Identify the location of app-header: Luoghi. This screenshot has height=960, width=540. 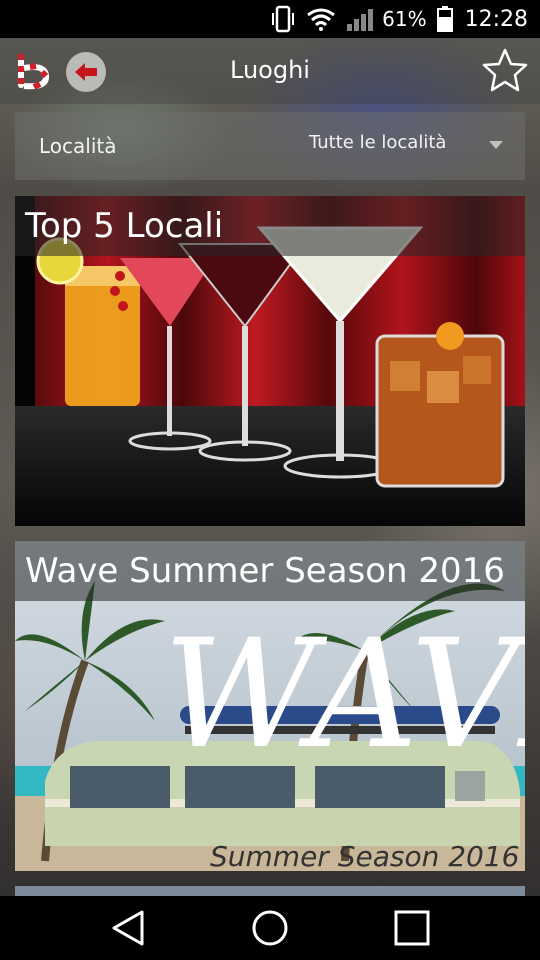
(270, 71).